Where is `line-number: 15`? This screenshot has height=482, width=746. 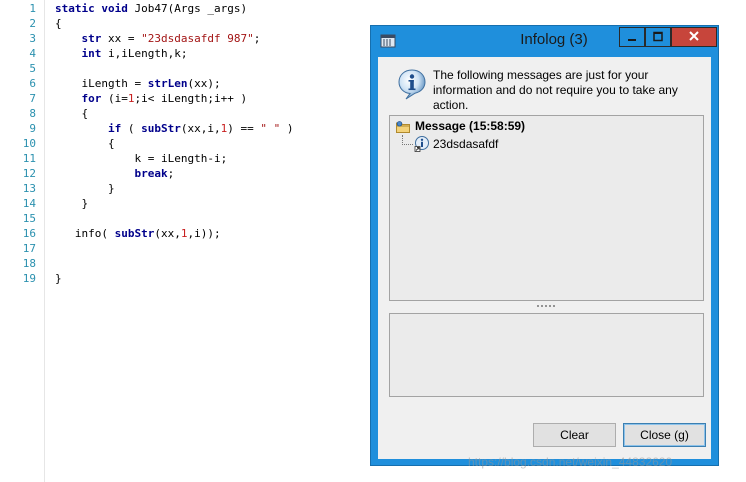 line-number: 15 is located at coordinates (29, 218).